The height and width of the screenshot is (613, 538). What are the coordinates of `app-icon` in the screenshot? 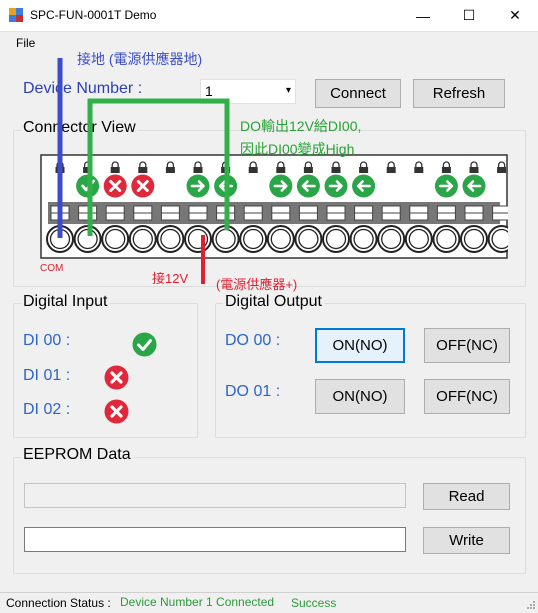 It's located at (16, 15).